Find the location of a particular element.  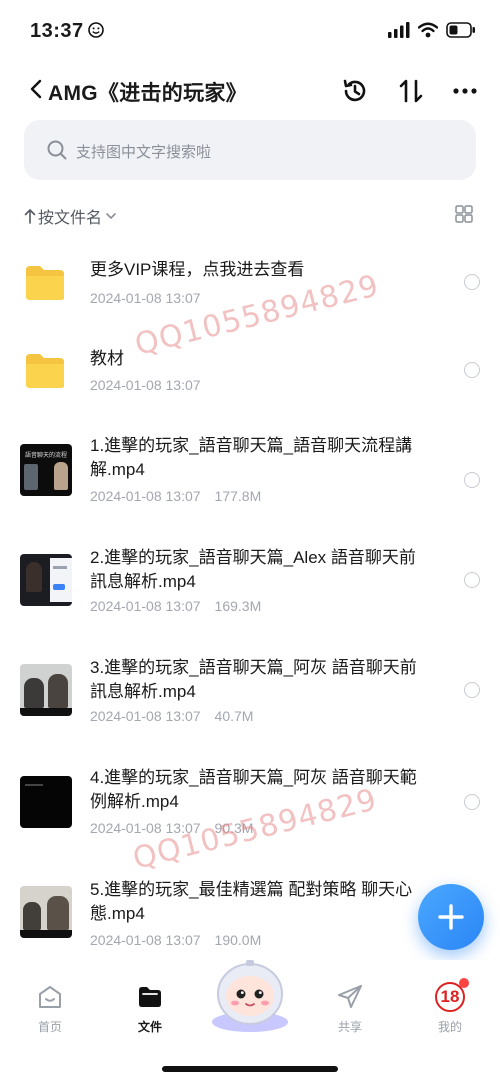

search-bar: 支持图中文字搜索啦 is located at coordinates (250, 150).